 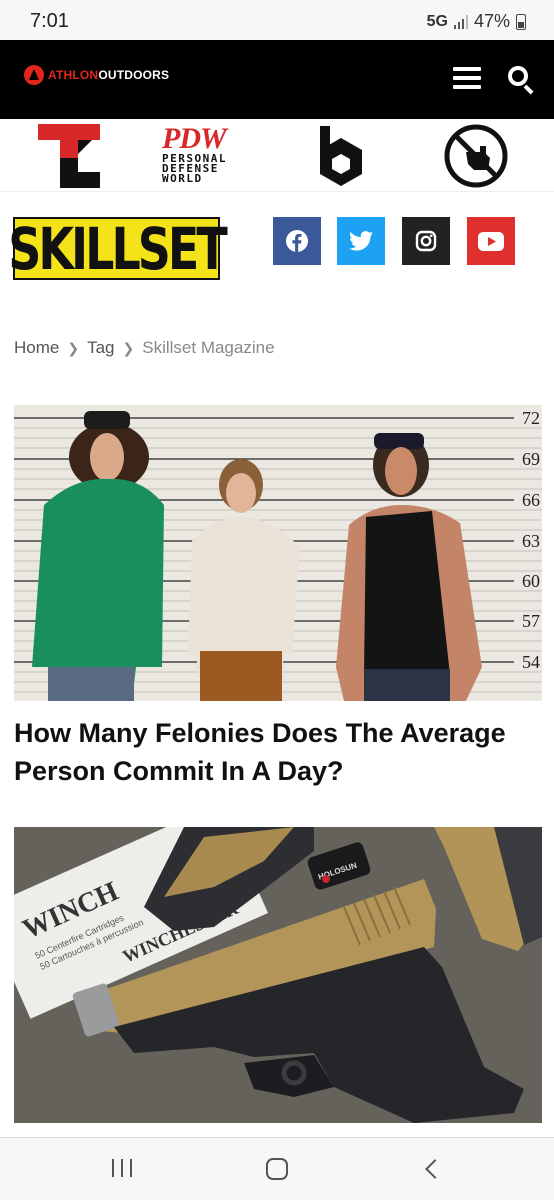 What do you see at coordinates (208, 347) in the screenshot?
I see `breadcrumb-current: Skillset Magazine` at bounding box center [208, 347].